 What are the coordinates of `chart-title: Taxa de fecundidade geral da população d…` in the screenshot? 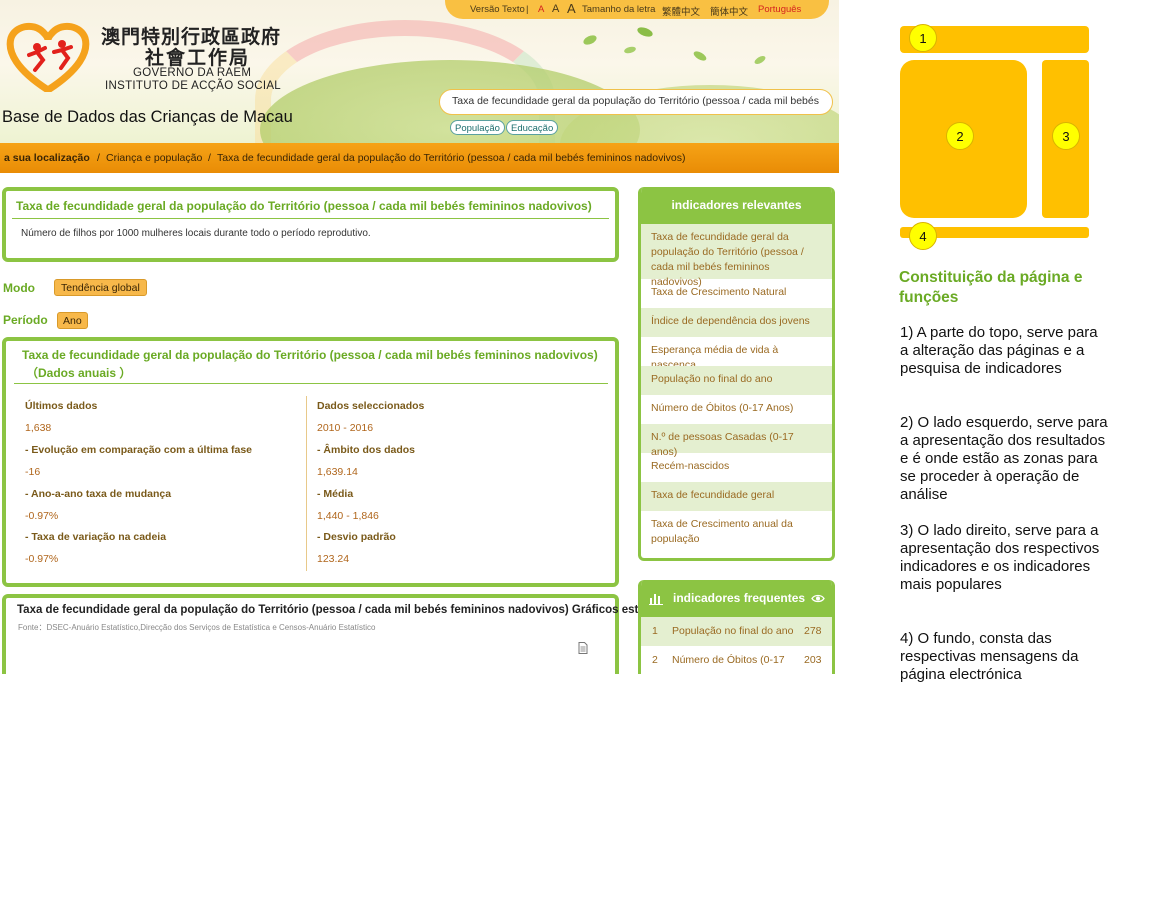 It's located at (331, 610).